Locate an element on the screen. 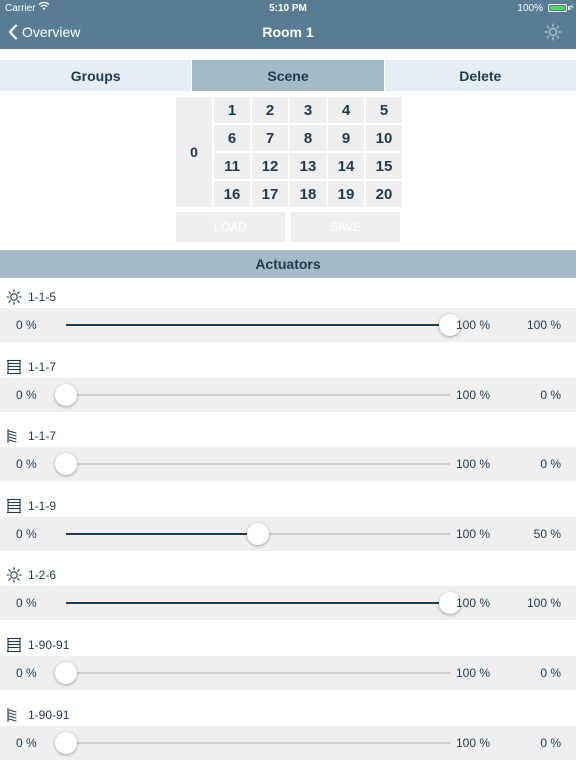 The width and height of the screenshot is (576, 768). scene-button: 1 is located at coordinates (232, 110).